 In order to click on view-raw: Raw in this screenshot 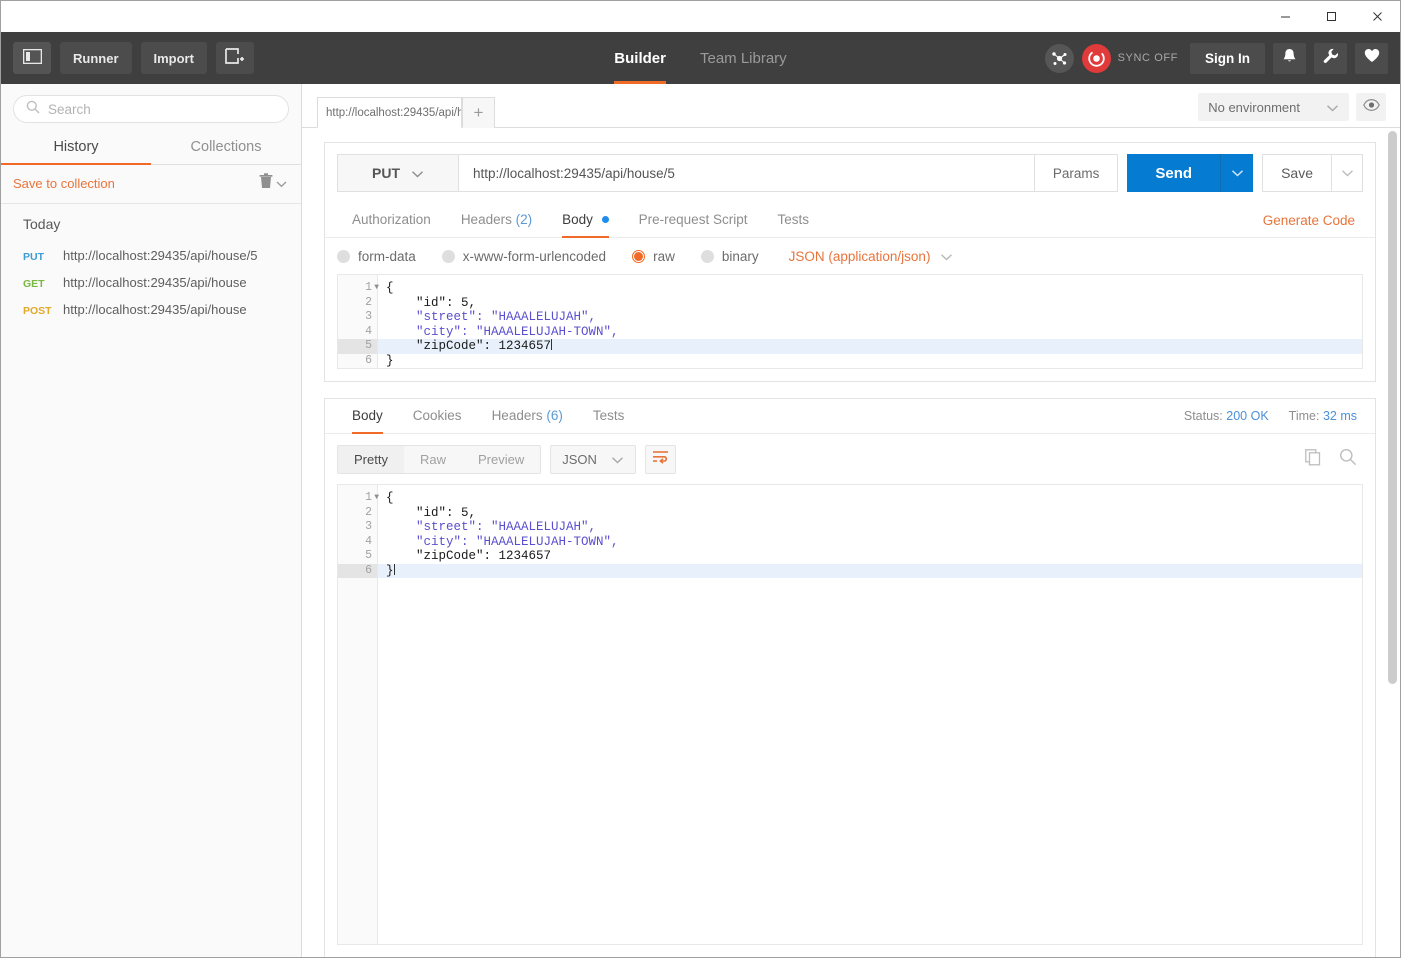, I will do `click(433, 459)`.